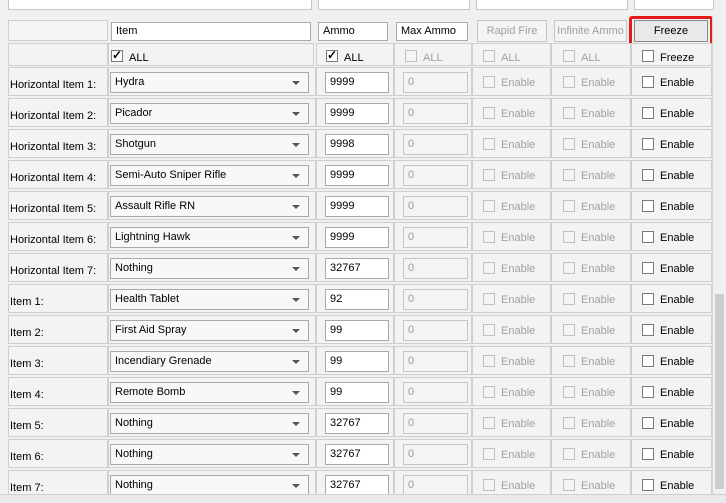  Describe the element at coordinates (569, 56) in the screenshot. I see `infinite-ammo-all-checkbox` at that location.